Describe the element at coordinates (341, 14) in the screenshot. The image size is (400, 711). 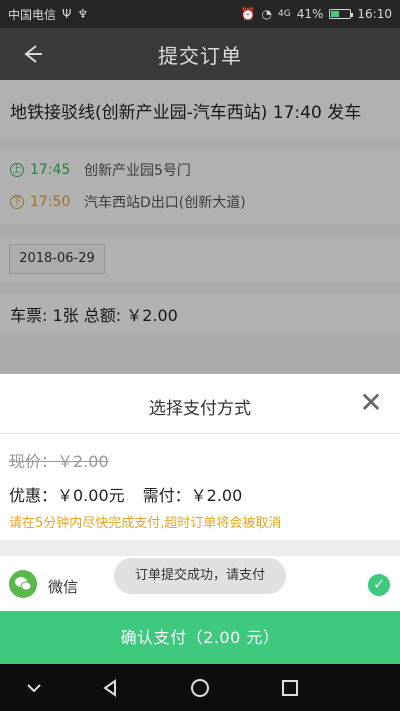
I see `battery-icon` at that location.